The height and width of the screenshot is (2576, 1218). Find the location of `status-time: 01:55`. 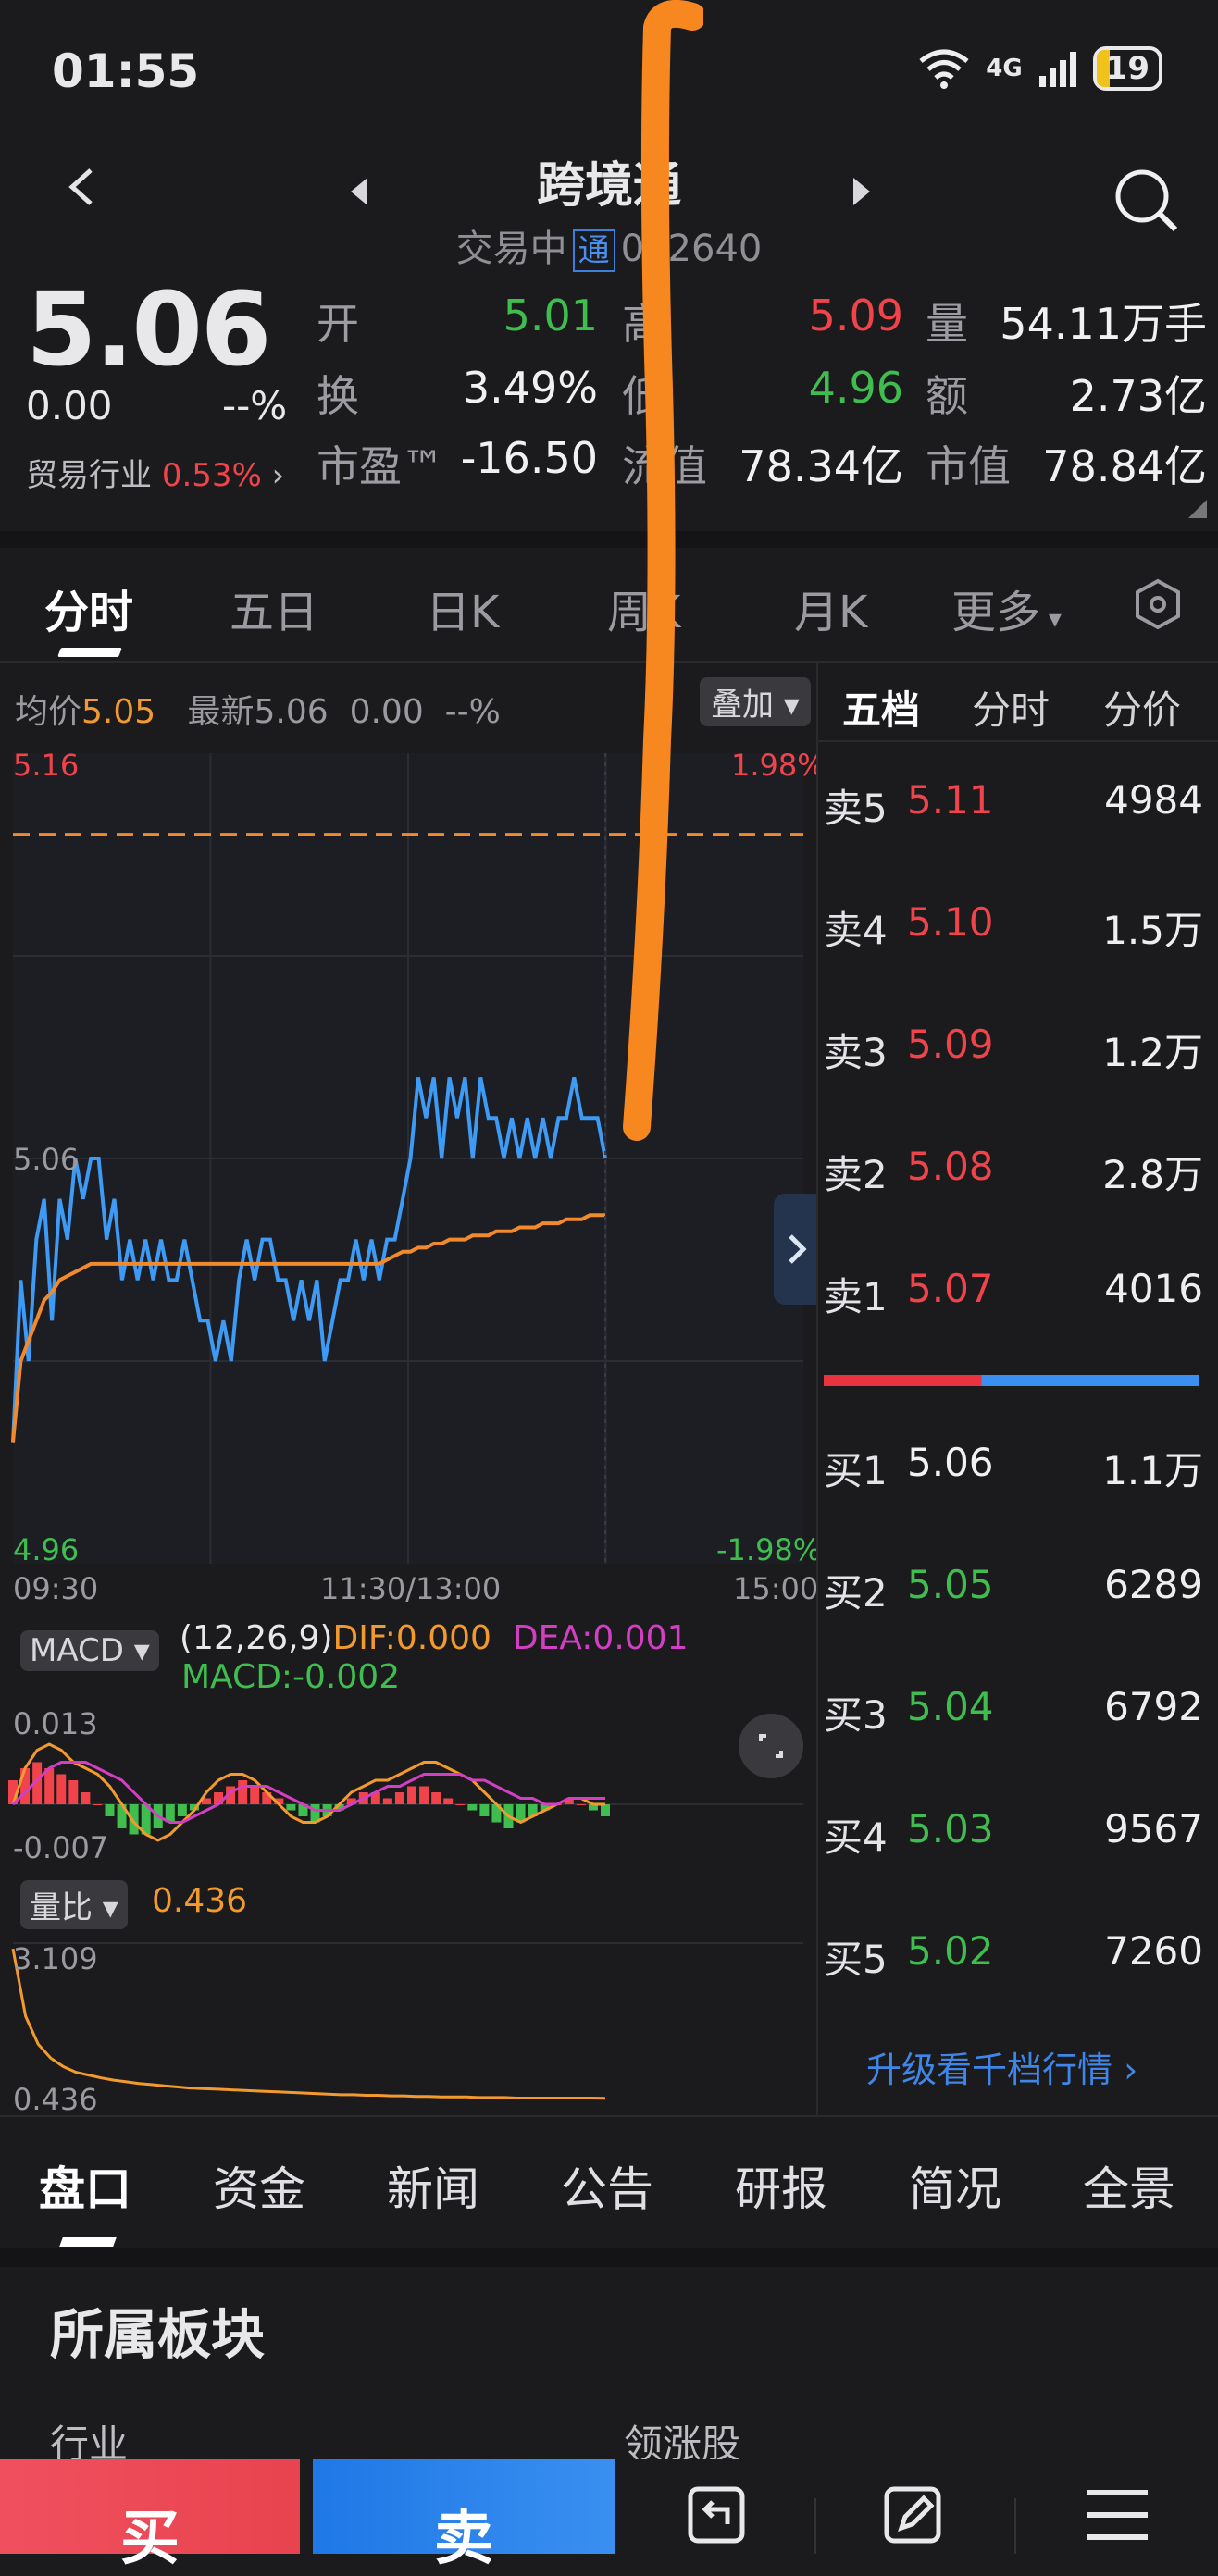

status-time: 01:55 is located at coordinates (126, 71).